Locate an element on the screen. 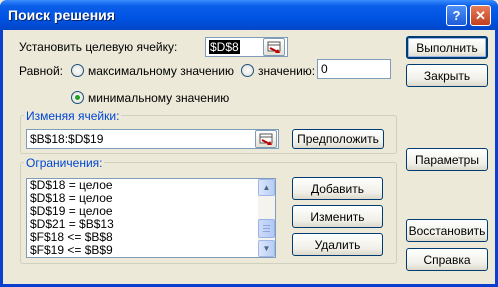 This screenshot has width=498, height=287. radio-max is located at coordinates (77, 70).